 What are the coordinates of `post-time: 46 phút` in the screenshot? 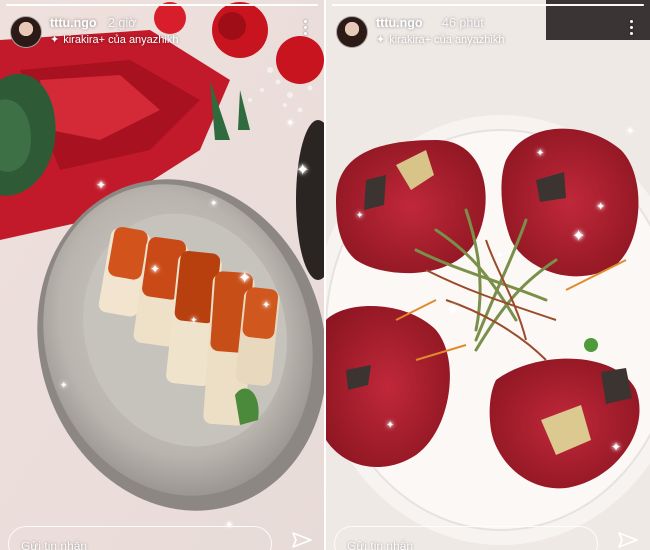 It's located at (463, 23).